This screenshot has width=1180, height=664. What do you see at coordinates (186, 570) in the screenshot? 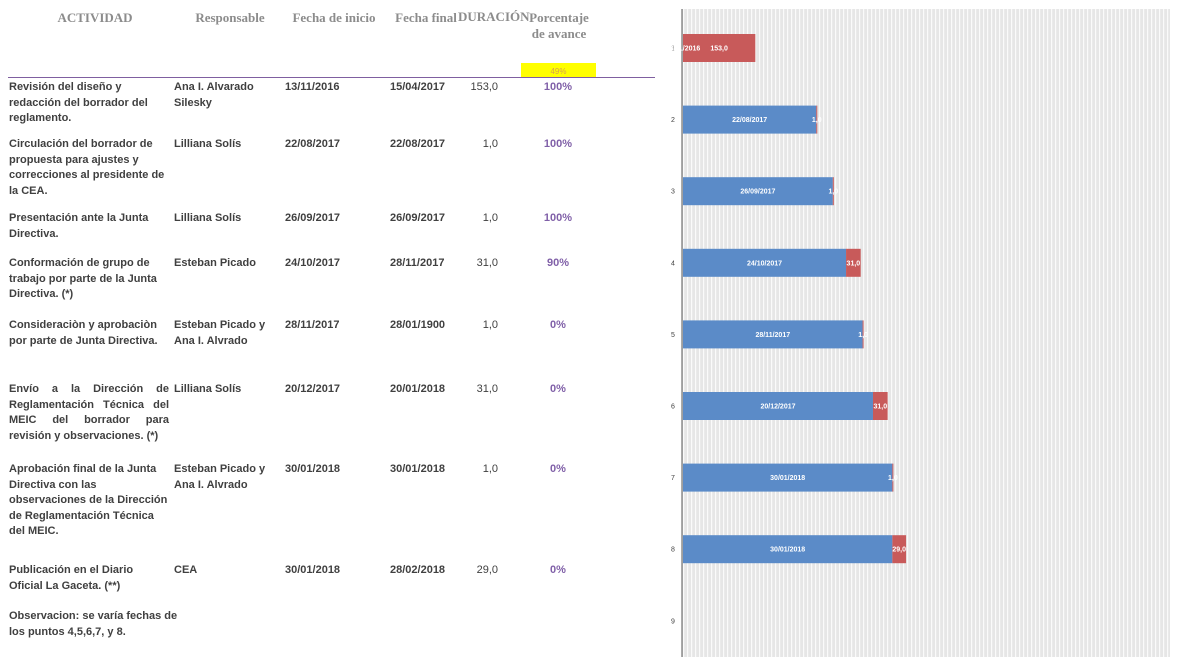
I see `responsible-cell: CEA` at bounding box center [186, 570].